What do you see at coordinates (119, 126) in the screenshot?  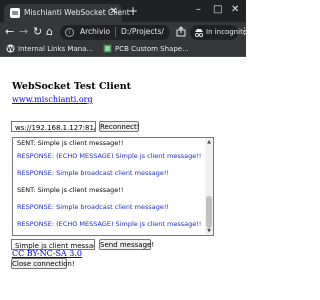 I see `reconnect-button: Reconnect!` at bounding box center [119, 126].